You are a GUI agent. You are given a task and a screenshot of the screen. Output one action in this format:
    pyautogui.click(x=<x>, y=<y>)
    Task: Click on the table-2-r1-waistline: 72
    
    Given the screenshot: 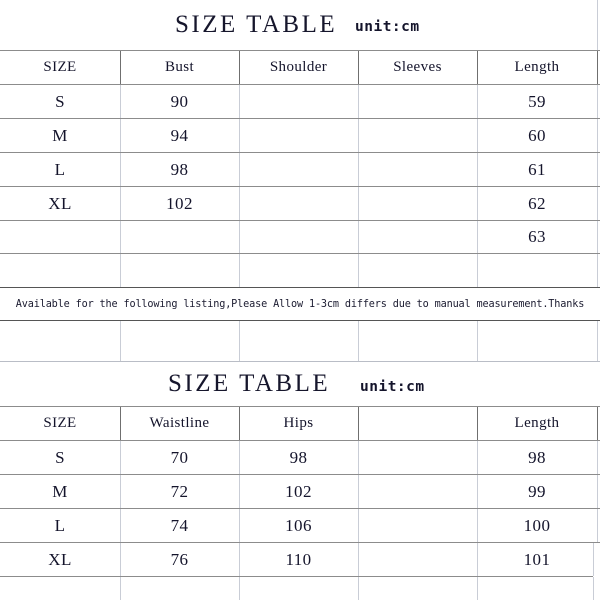 What is the action you would take?
    pyautogui.click(x=179, y=491)
    